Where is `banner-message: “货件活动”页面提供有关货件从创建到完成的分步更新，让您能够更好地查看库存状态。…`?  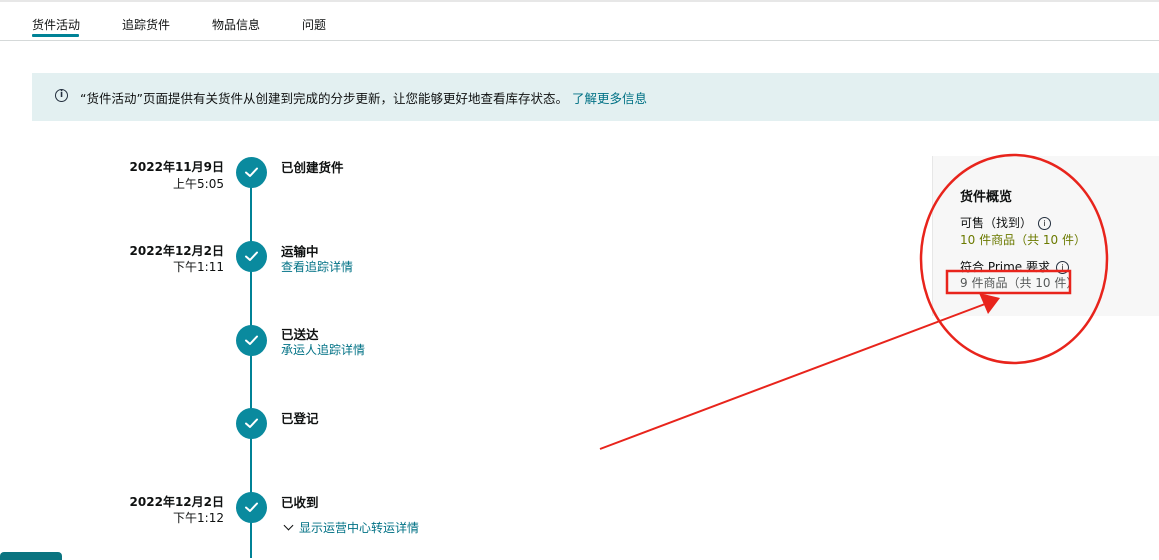 banner-message: “货件活动”页面提供有关货件从创建到完成的分步更新，让您能够更好地查看库存状态。… is located at coordinates (363, 97).